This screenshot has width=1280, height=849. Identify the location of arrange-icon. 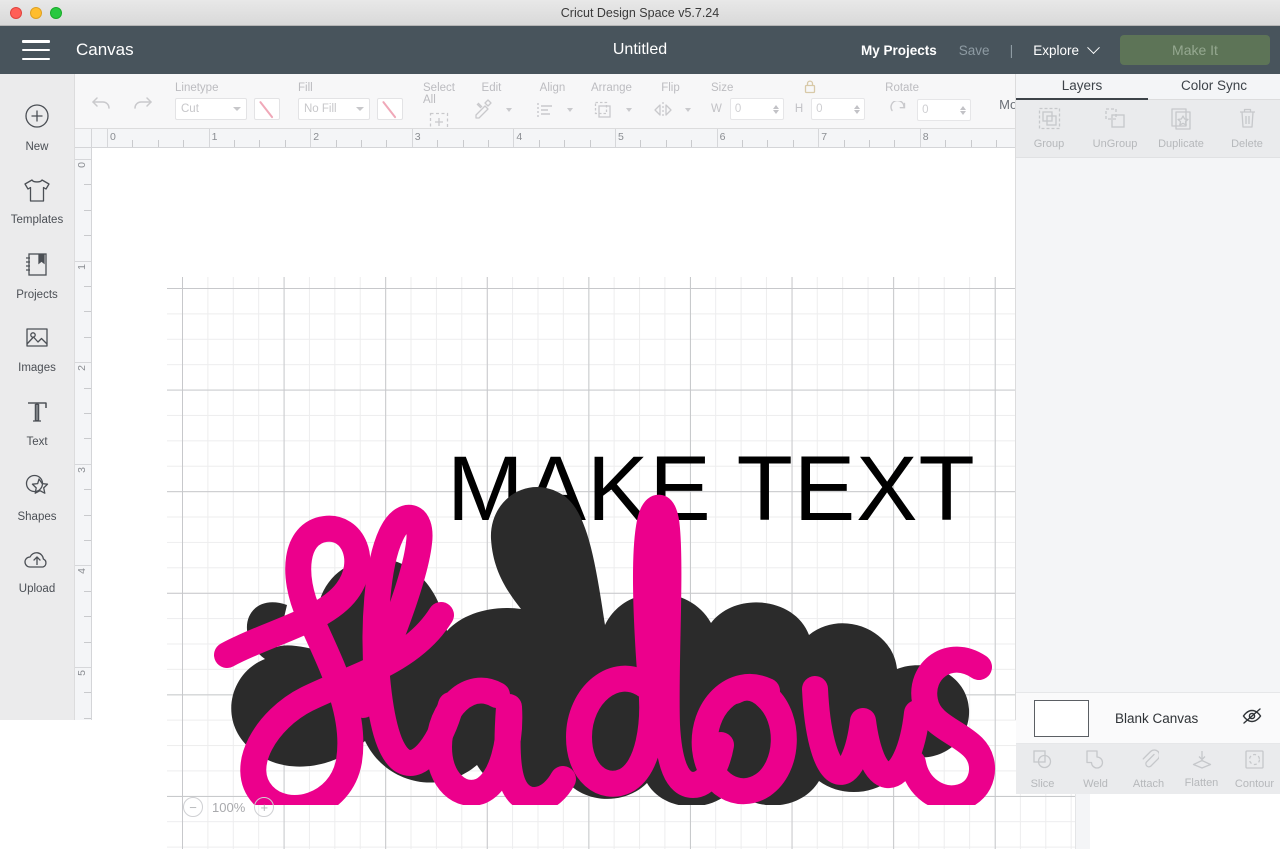
(604, 110).